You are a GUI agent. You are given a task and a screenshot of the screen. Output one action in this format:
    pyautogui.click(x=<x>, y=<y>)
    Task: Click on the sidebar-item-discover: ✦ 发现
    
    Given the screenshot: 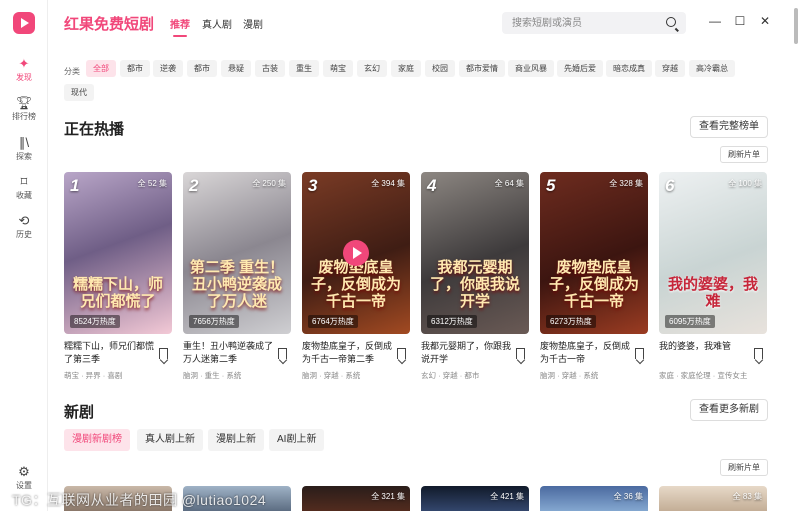 What is the action you would take?
    pyautogui.click(x=24, y=69)
    